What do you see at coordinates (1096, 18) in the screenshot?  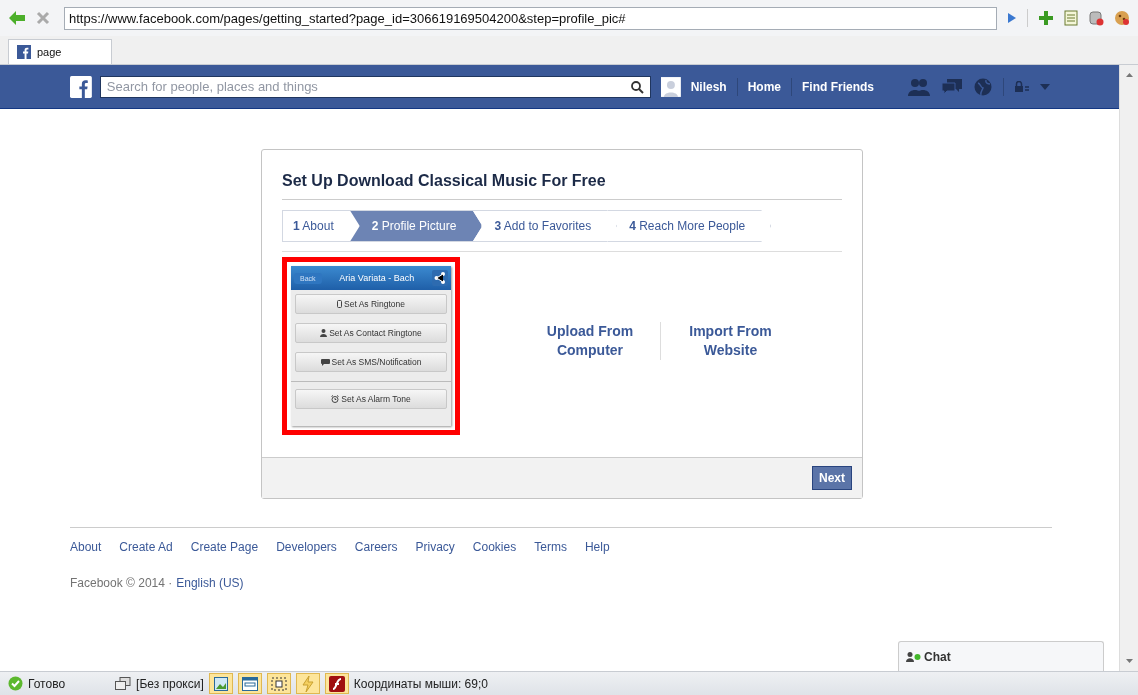 I see `database-icon` at bounding box center [1096, 18].